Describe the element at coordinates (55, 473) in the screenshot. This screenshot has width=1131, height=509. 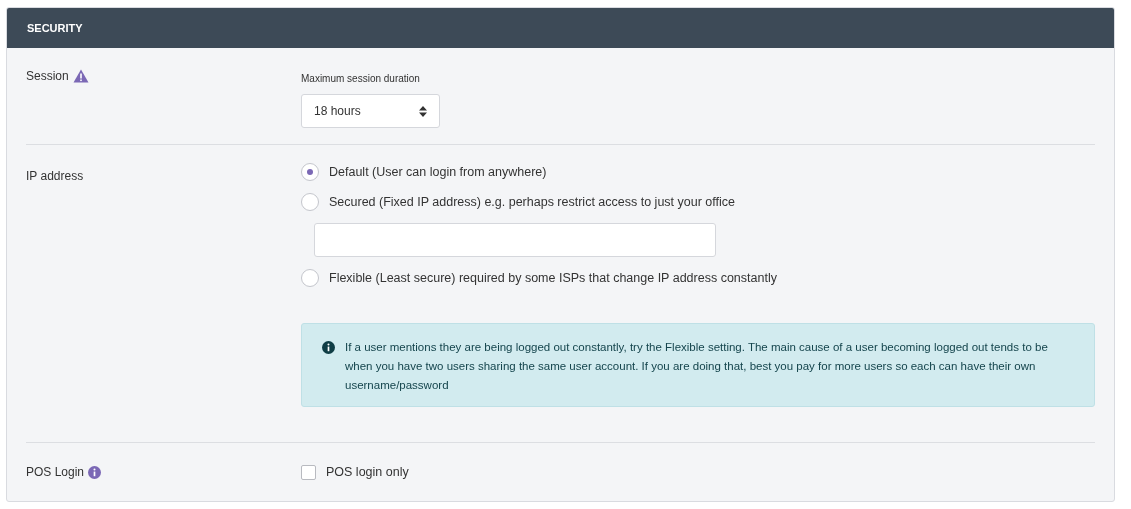
I see `section-label: POS Login` at that location.